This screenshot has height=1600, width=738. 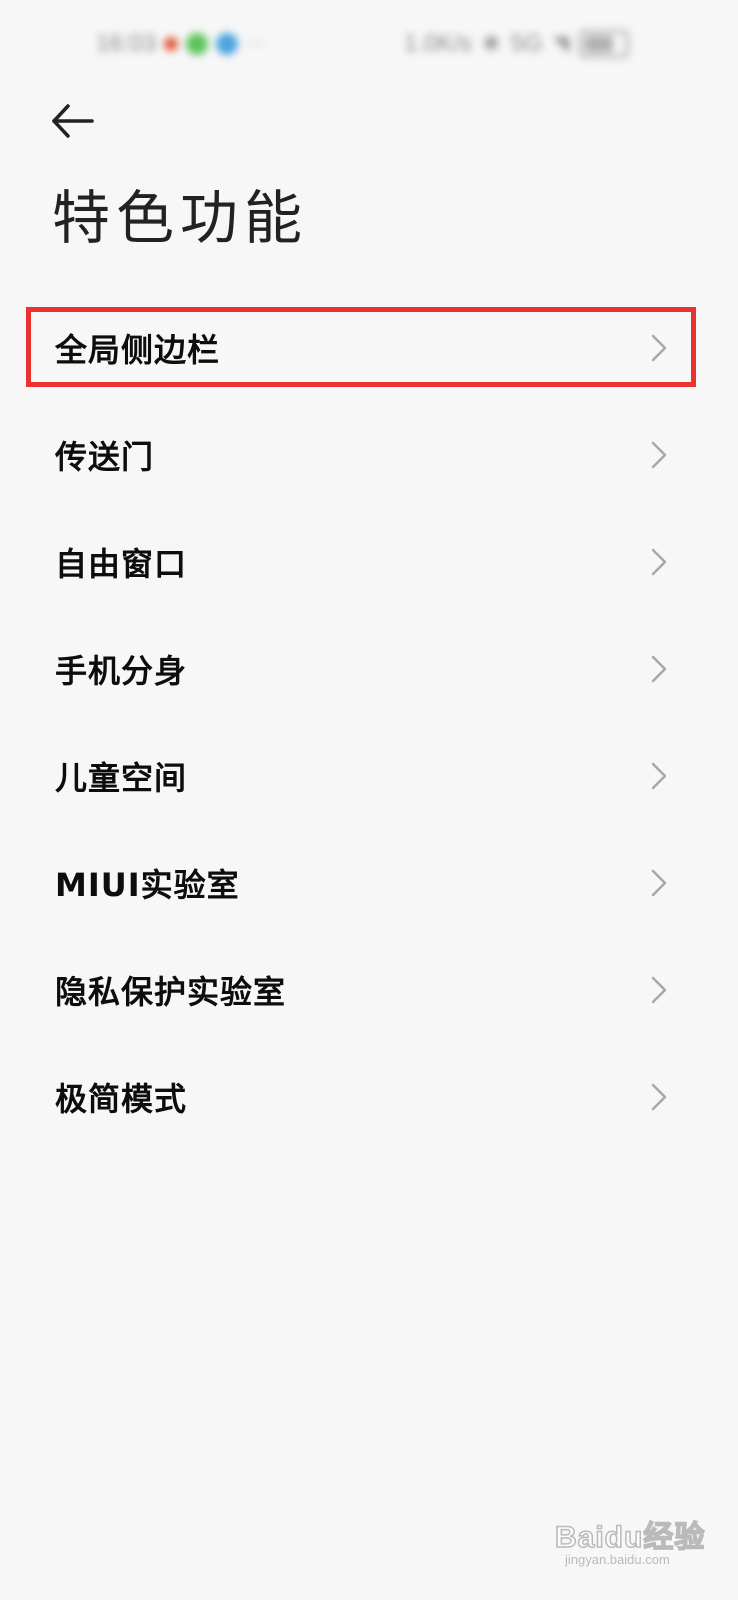 I want to click on menu-item-label: 儿童空间, so click(x=121, y=777).